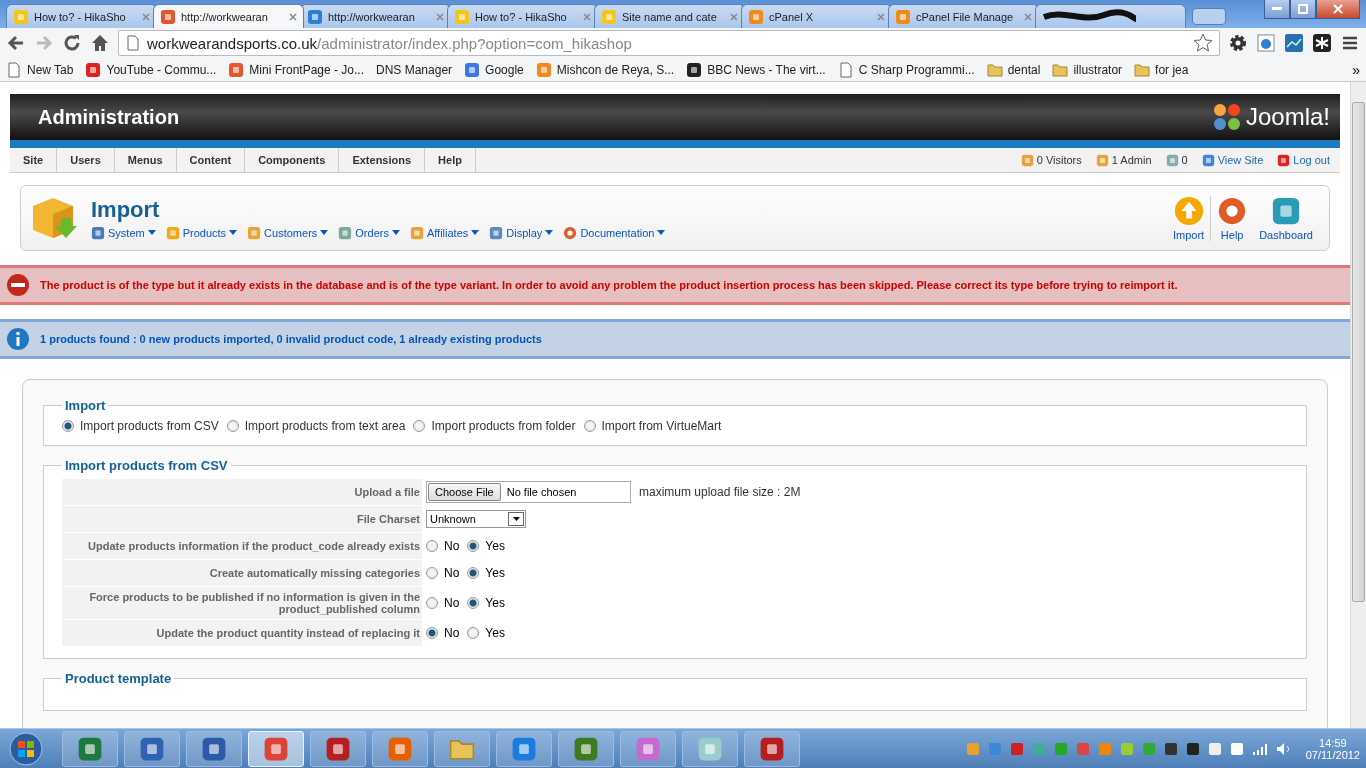 This screenshot has height=768, width=1366. I want to click on submenu-item: Documentation, so click(617, 232).